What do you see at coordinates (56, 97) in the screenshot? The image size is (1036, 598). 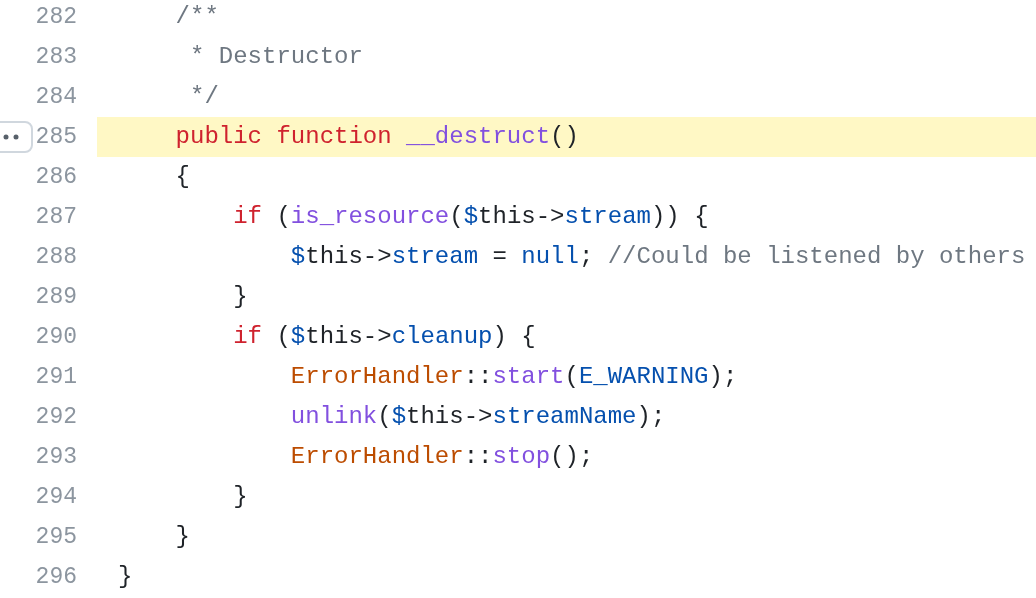 I see `line-number: 284` at bounding box center [56, 97].